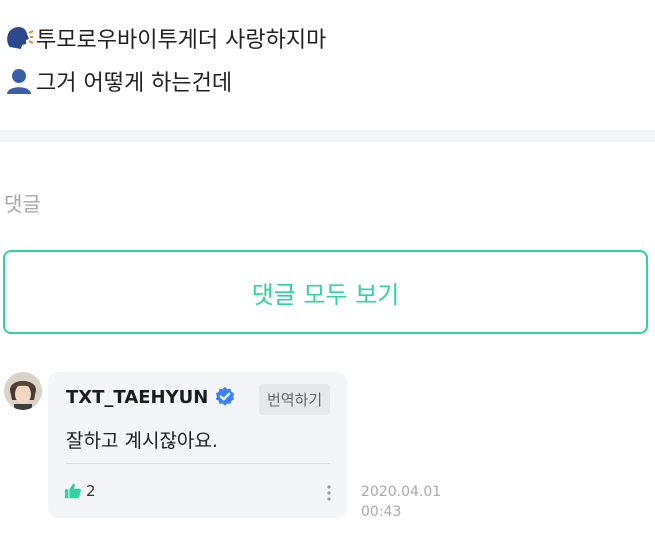 This screenshot has height=545, width=655. Describe the element at coordinates (295, 399) in the screenshot. I see `translate-button: 번역하기` at that location.